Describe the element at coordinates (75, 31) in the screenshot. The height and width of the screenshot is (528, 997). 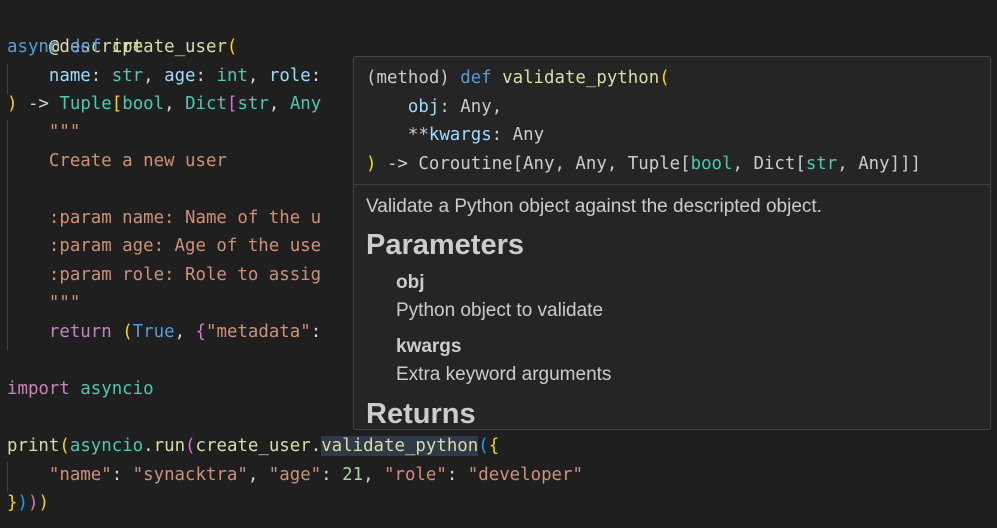
I see `code-line-1: @descript` at that location.